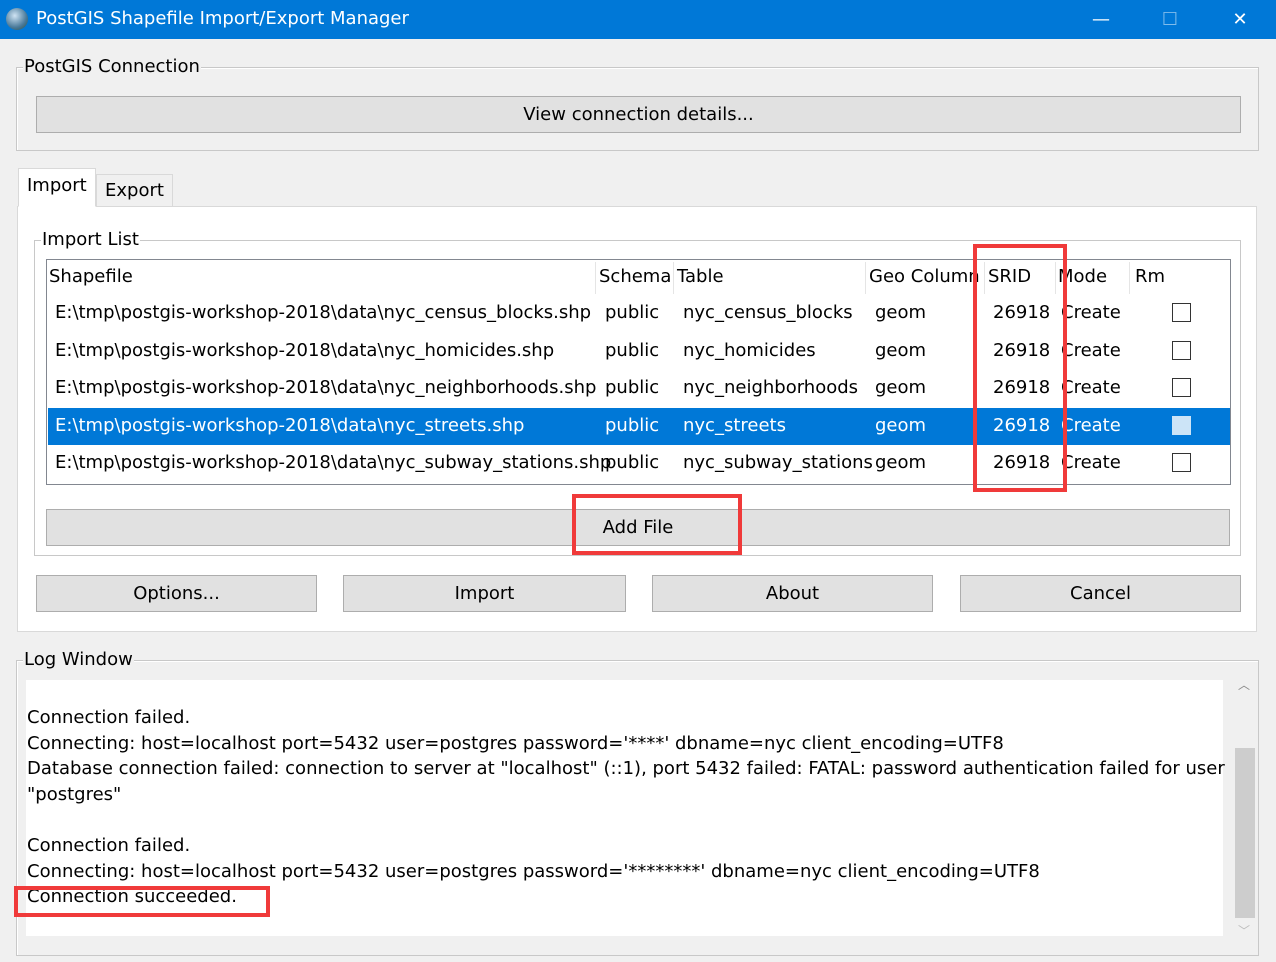 The height and width of the screenshot is (962, 1276). Describe the element at coordinates (17, 19) in the screenshot. I see `app-globe-icon` at that location.